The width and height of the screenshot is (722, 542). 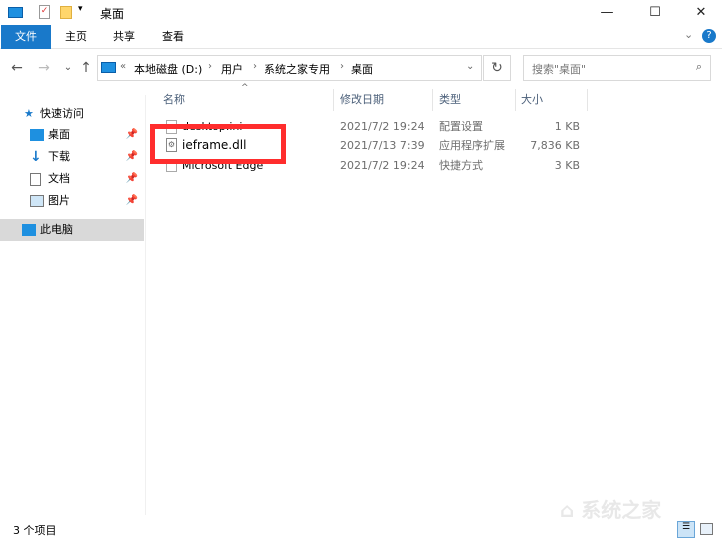 What do you see at coordinates (461, 165) in the screenshot?
I see `file-type: 快捷方式` at bounding box center [461, 165].